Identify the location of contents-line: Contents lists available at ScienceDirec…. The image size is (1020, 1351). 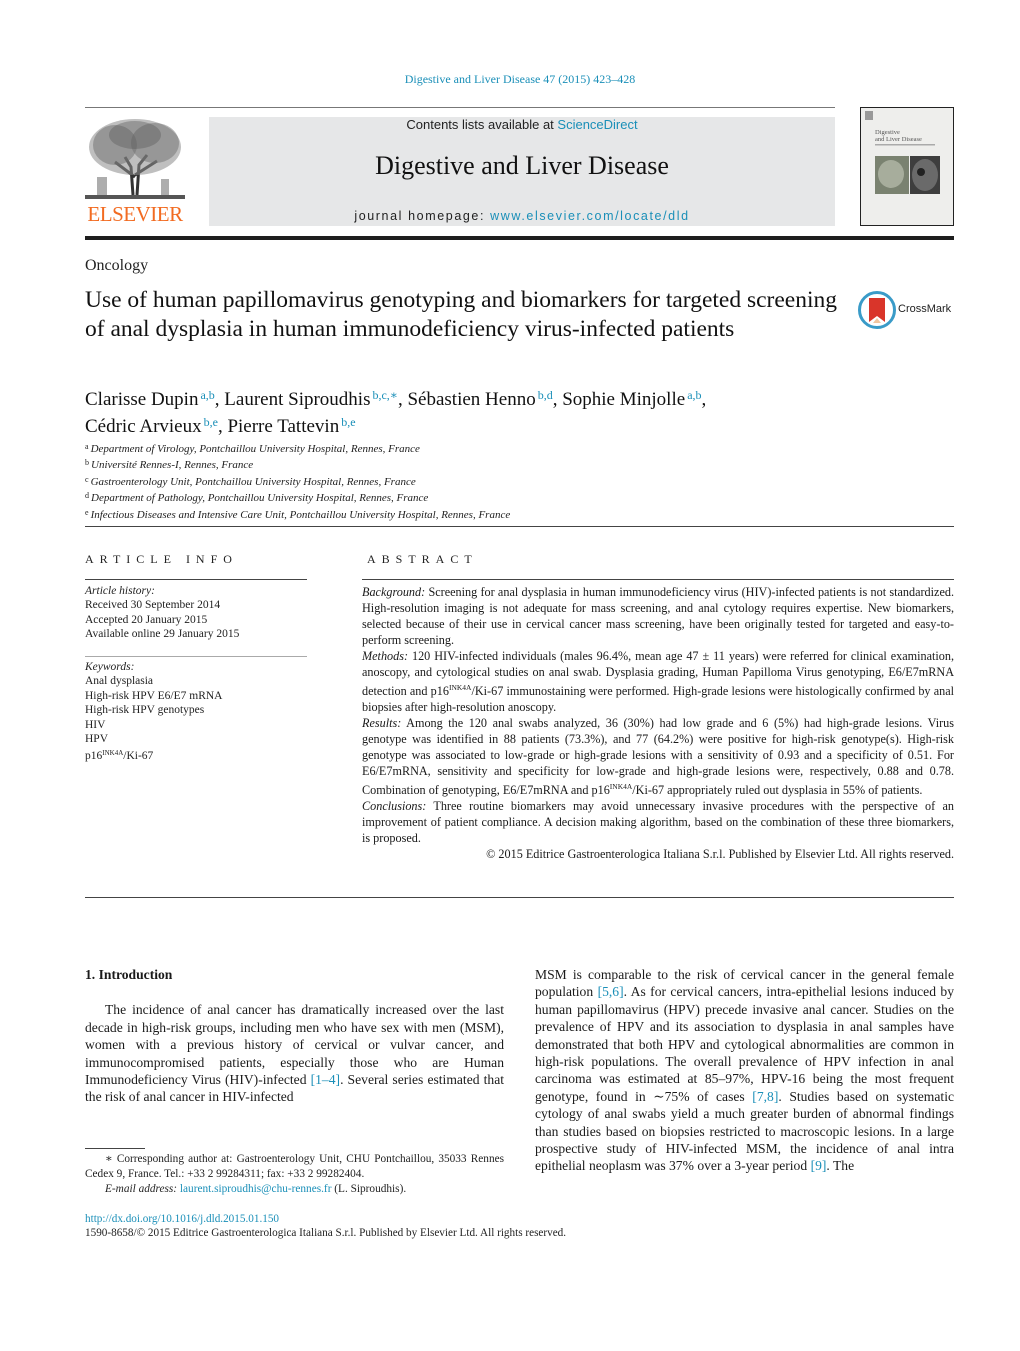
(522, 124).